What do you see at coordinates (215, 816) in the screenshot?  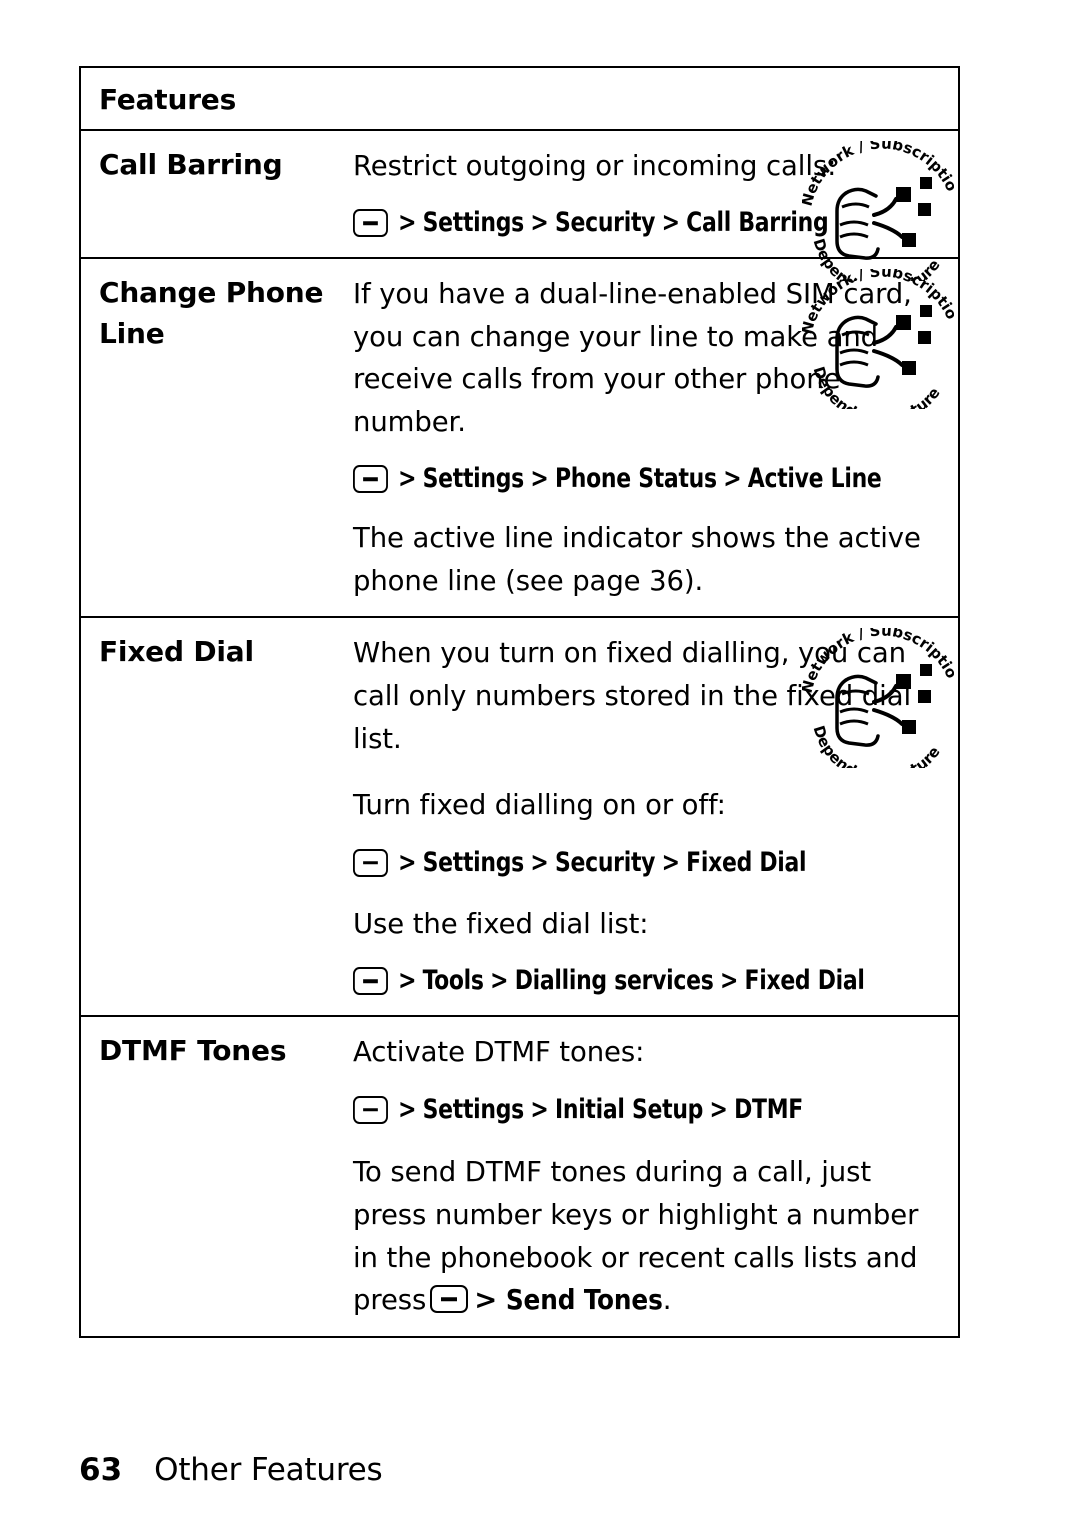 I see `feature-name-cell: Fixed Dial` at bounding box center [215, 816].